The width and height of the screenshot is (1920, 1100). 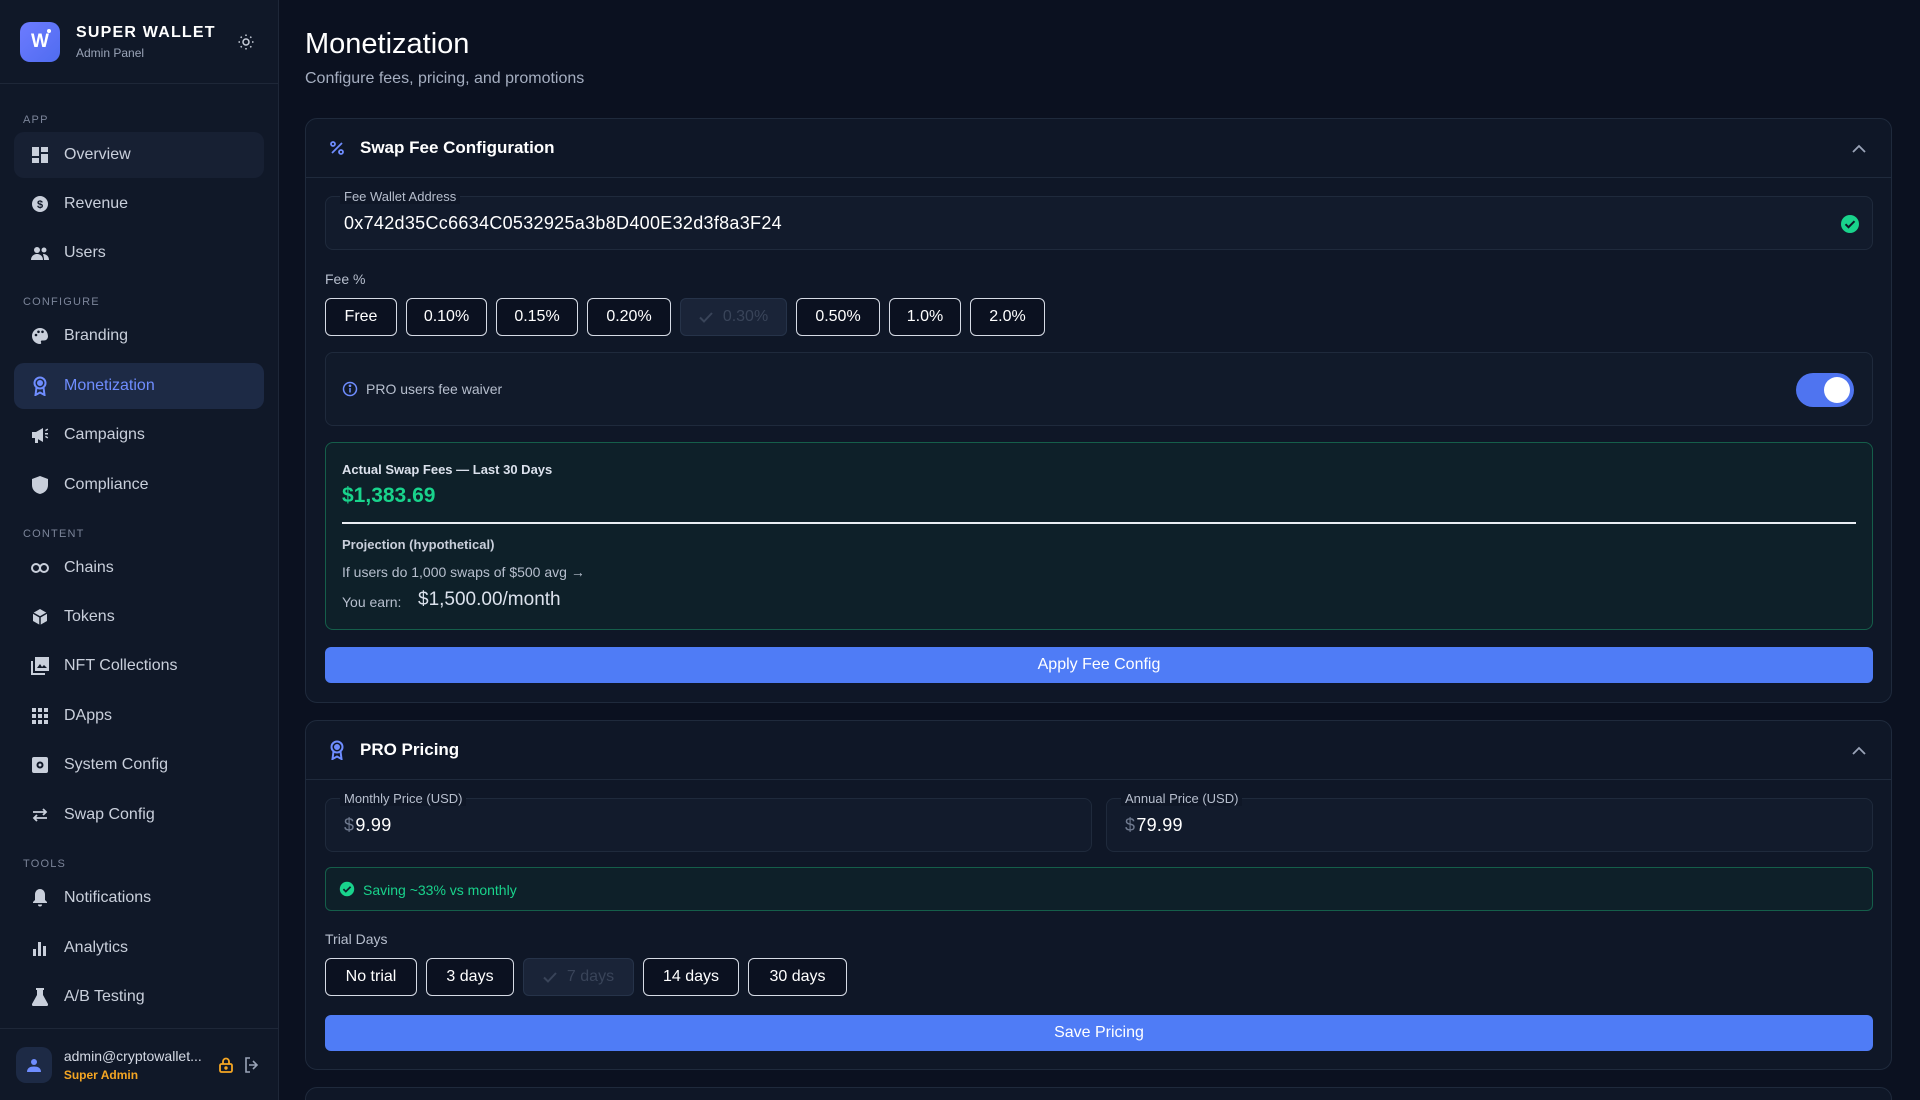 I want to click on valid-check-icon, so click(x=1850, y=224).